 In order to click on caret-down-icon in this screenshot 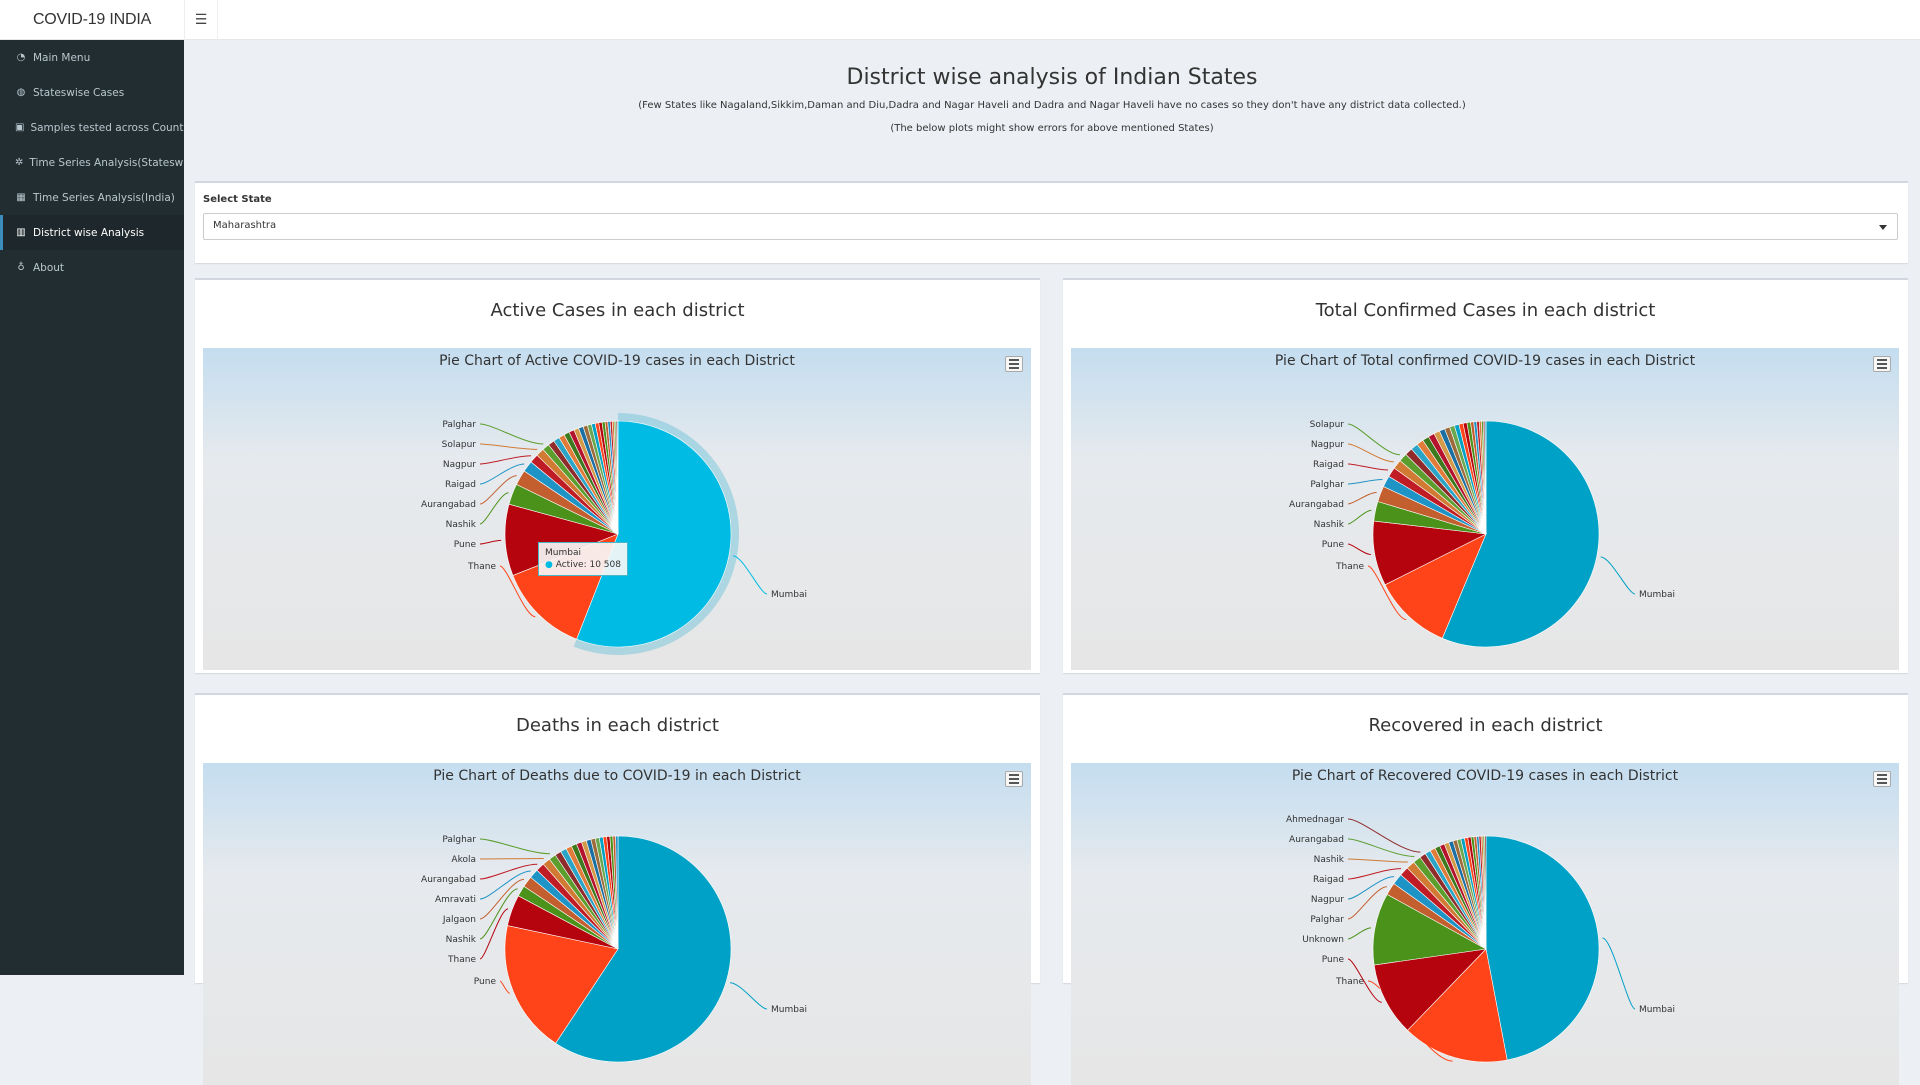, I will do `click(1883, 227)`.